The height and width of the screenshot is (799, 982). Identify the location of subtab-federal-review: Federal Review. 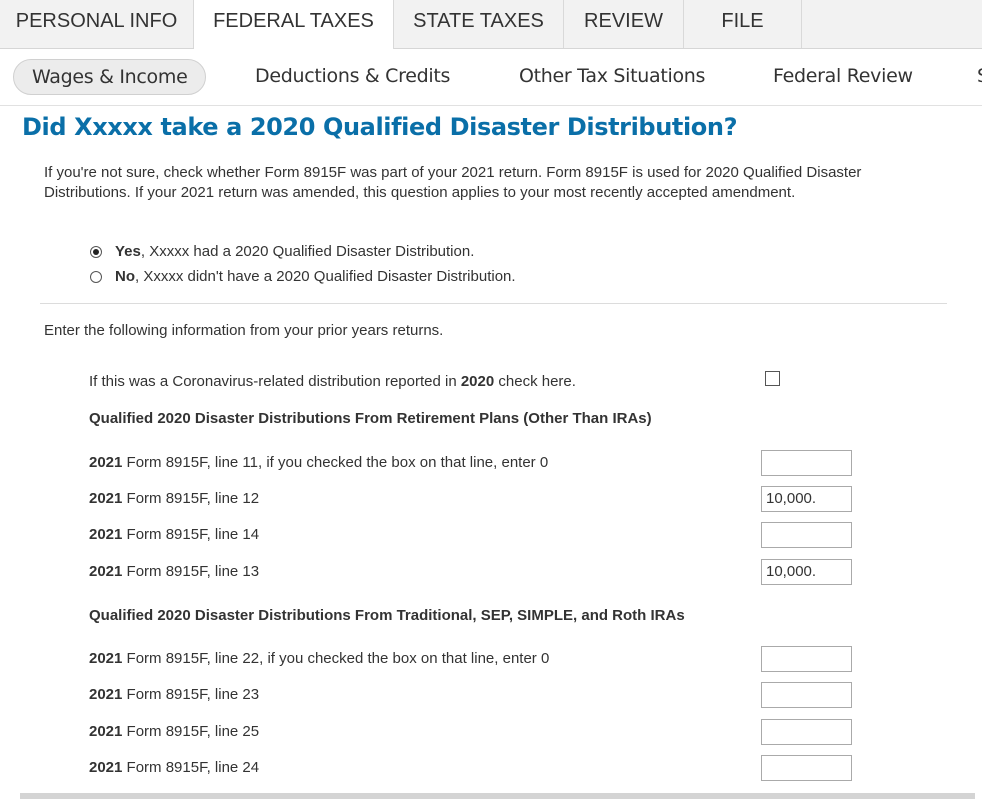
(843, 76).